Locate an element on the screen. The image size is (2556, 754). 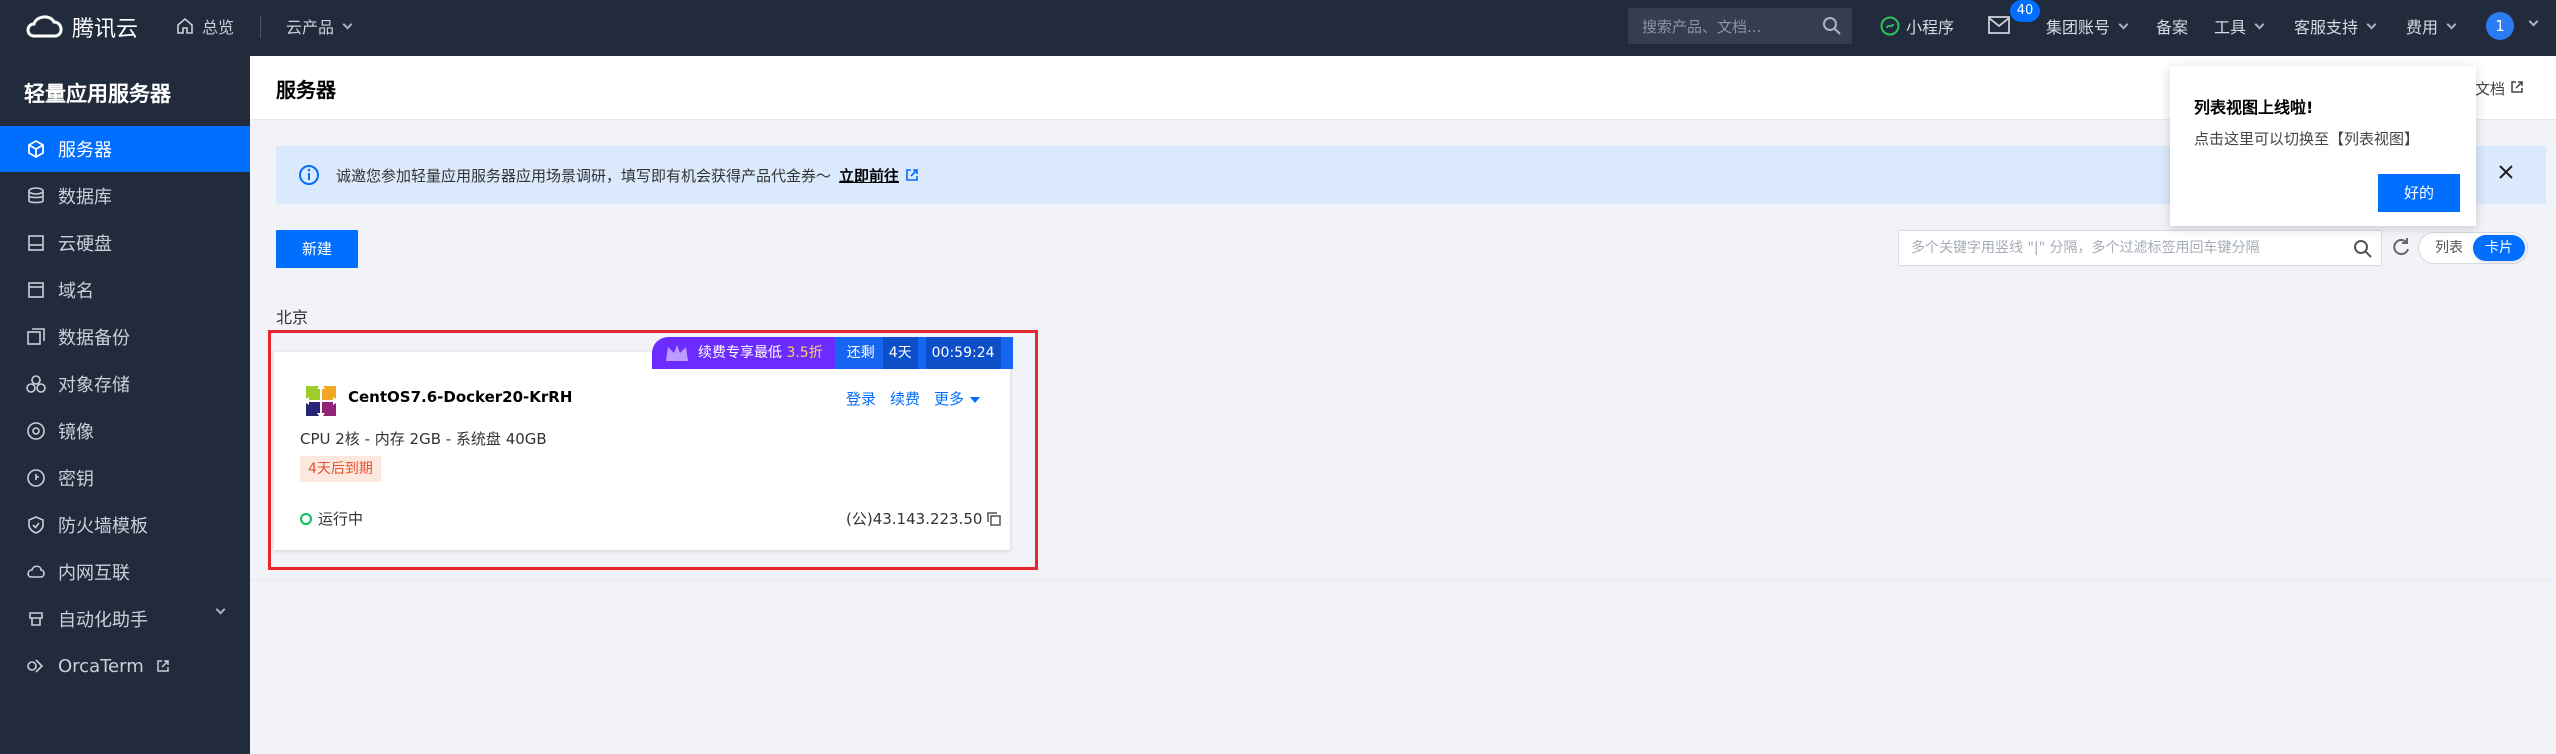
billing-label: 费用 is located at coordinates (2422, 27).